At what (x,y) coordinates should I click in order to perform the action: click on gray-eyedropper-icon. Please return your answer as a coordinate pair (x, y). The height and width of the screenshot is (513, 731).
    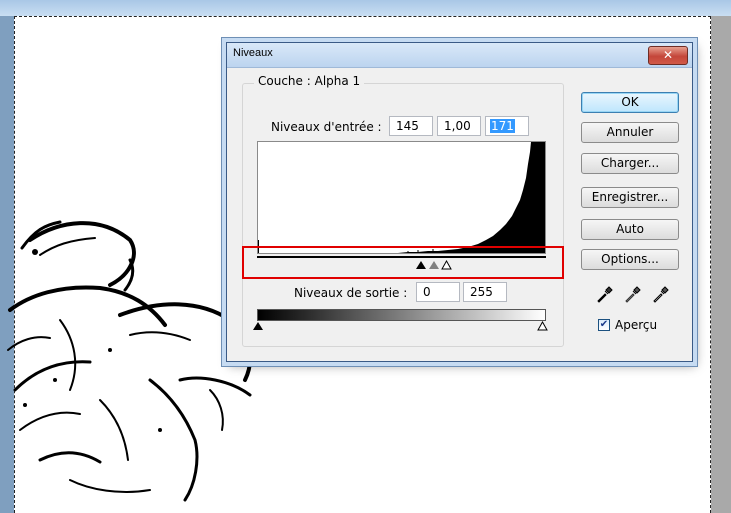
    Looking at the image, I should click on (632, 295).